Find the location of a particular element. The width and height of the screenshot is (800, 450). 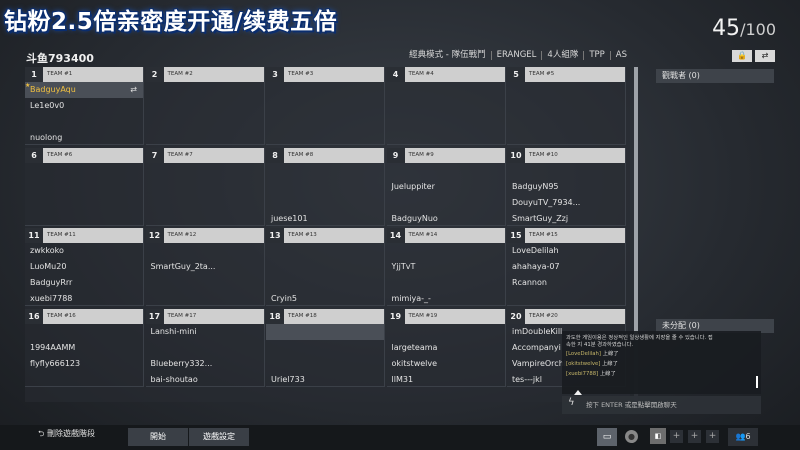

team-header: 8 TEAM #8 is located at coordinates (325, 155).